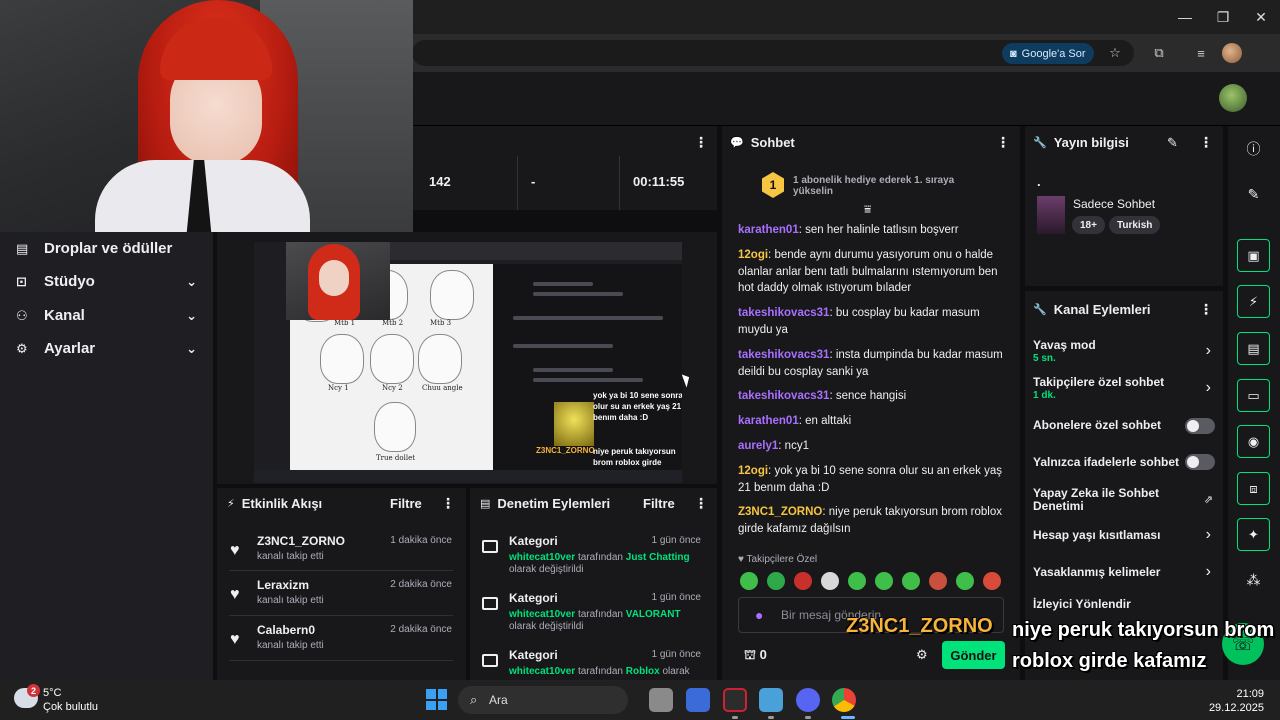 The height and width of the screenshot is (720, 1280). What do you see at coordinates (1253, 148) in the screenshot?
I see `info-icon: ⓘ` at bounding box center [1253, 148].